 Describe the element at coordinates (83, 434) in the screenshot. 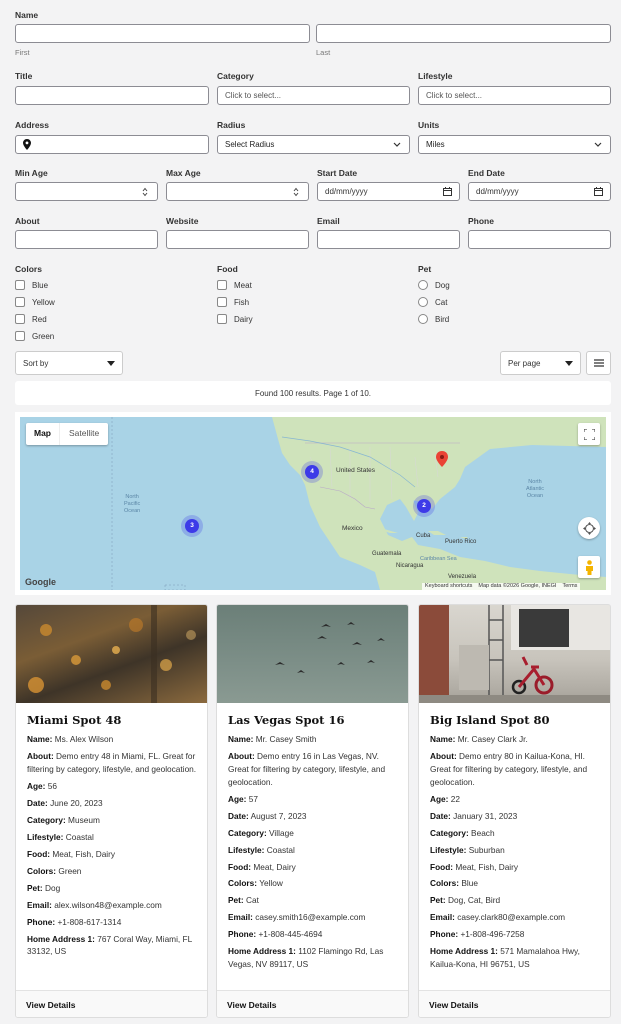

I see `satellite-tab: Satellite` at that location.